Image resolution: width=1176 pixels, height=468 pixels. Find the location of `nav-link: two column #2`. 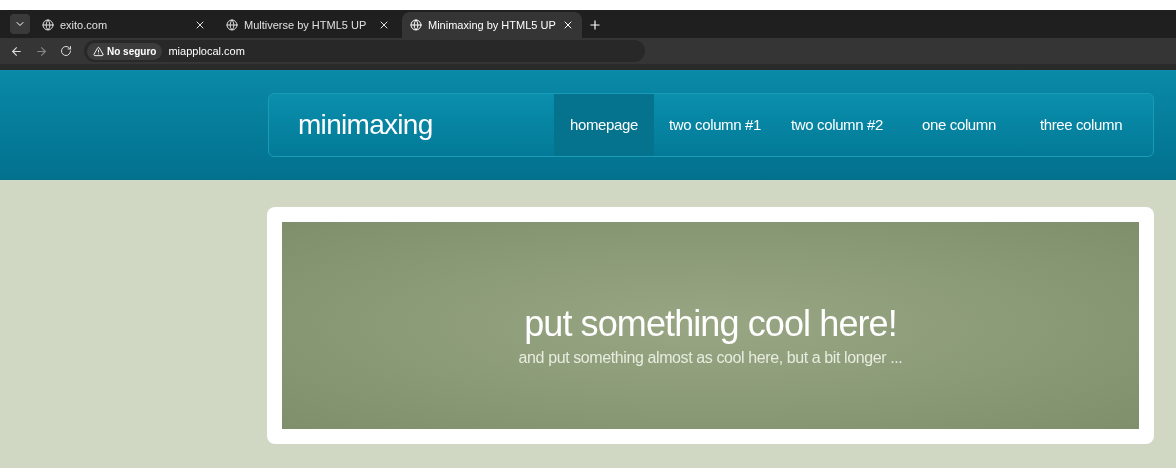

nav-link: two column #2 is located at coordinates (837, 125).